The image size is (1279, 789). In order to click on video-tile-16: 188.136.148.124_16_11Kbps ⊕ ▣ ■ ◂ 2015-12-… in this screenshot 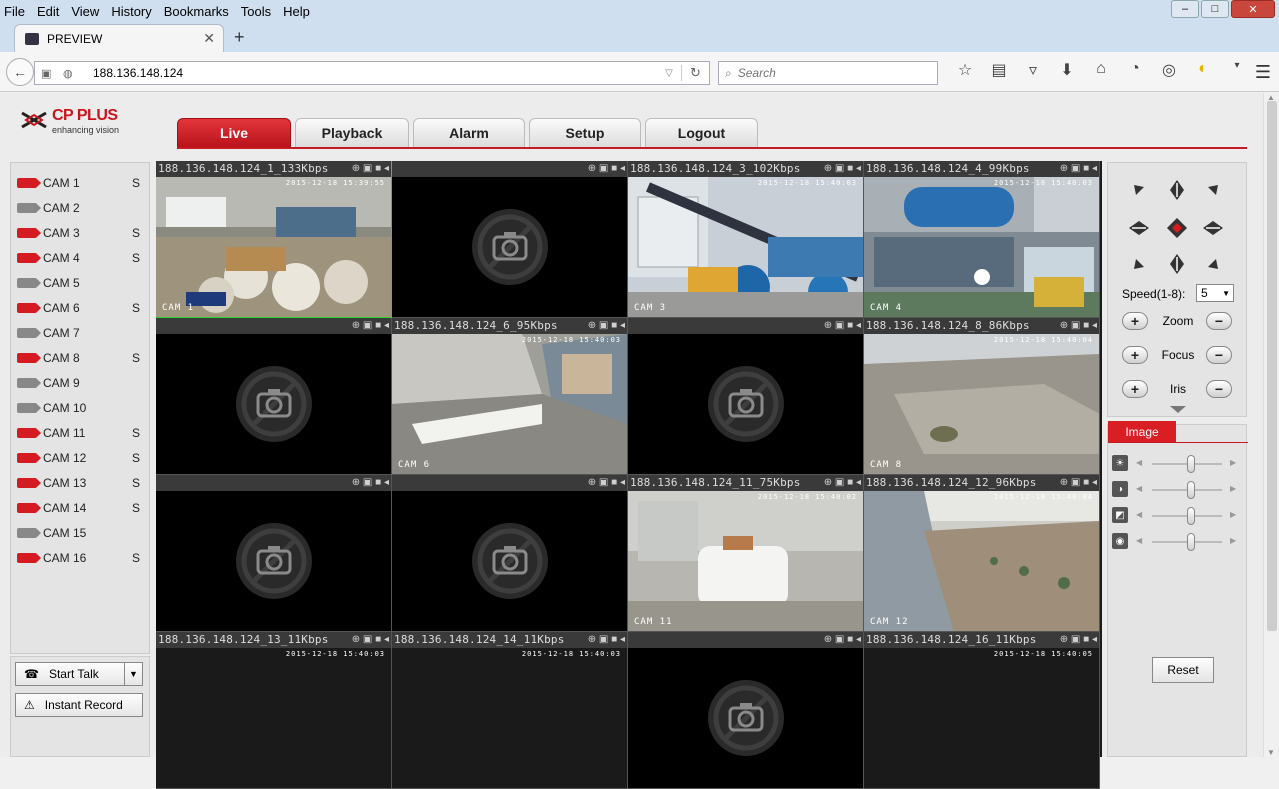, I will do `click(982, 710)`.